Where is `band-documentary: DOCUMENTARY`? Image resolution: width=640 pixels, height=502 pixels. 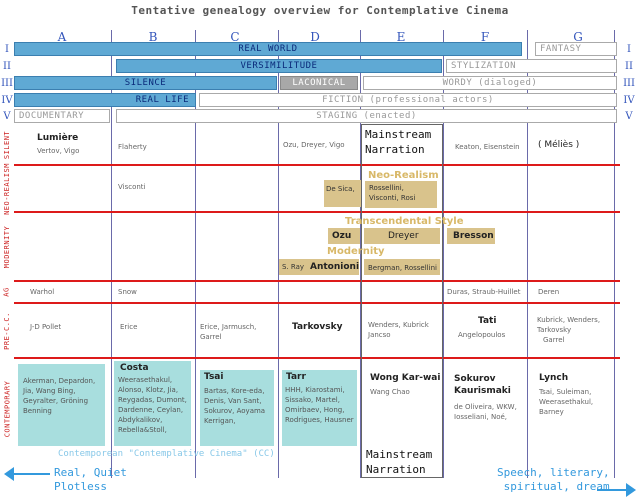 band-documentary: DOCUMENTARY is located at coordinates (62, 116).